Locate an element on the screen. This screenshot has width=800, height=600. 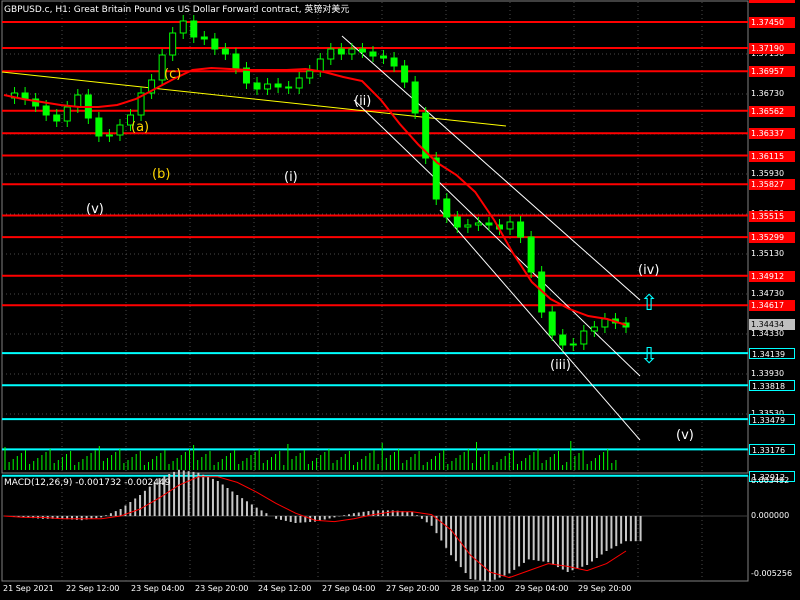
red-level-label: 1.34617 is located at coordinates (772, 306).